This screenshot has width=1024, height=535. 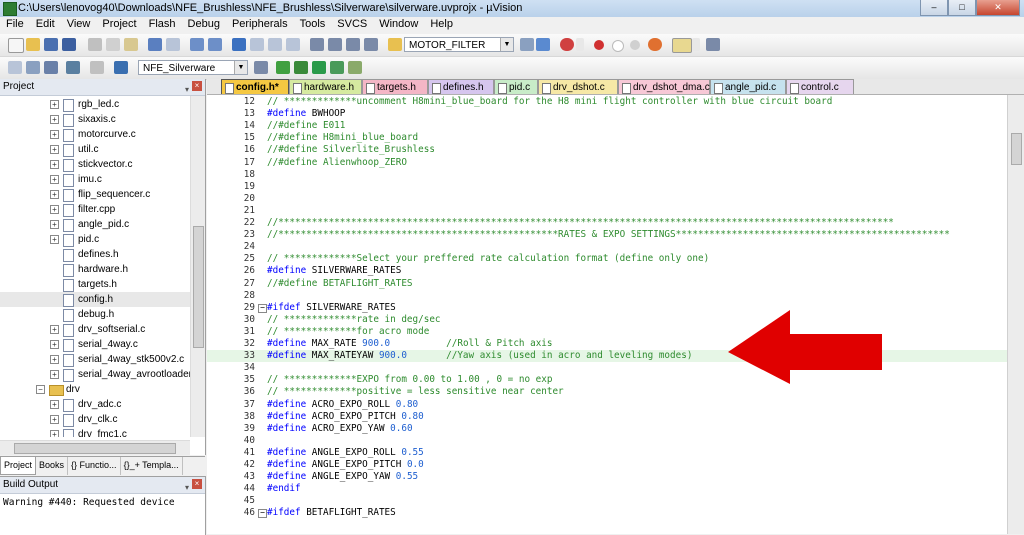 I want to click on red-arrow-icon, so click(x=805, y=347).